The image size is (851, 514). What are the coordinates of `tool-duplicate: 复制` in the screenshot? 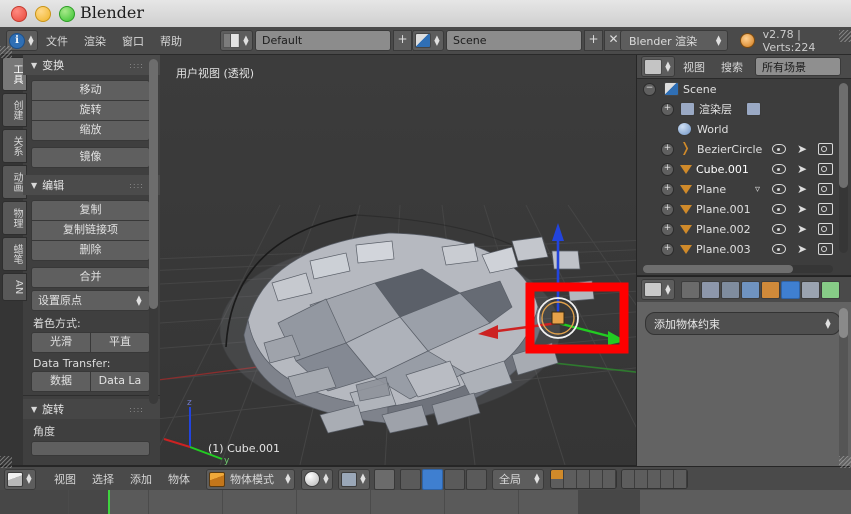 It's located at (90, 210).